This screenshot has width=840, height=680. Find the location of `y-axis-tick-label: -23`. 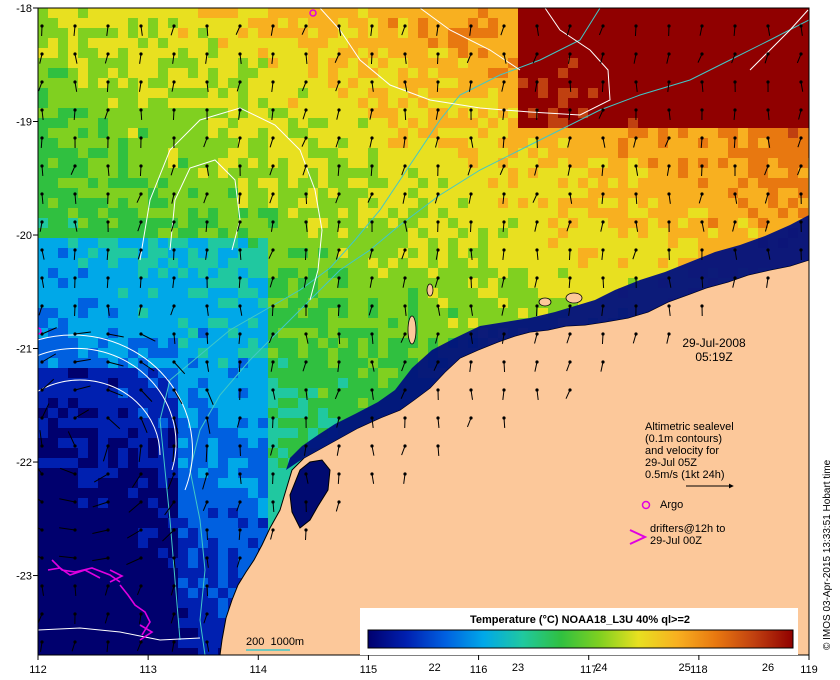

y-axis-tick-label: -23 is located at coordinates (24, 577).